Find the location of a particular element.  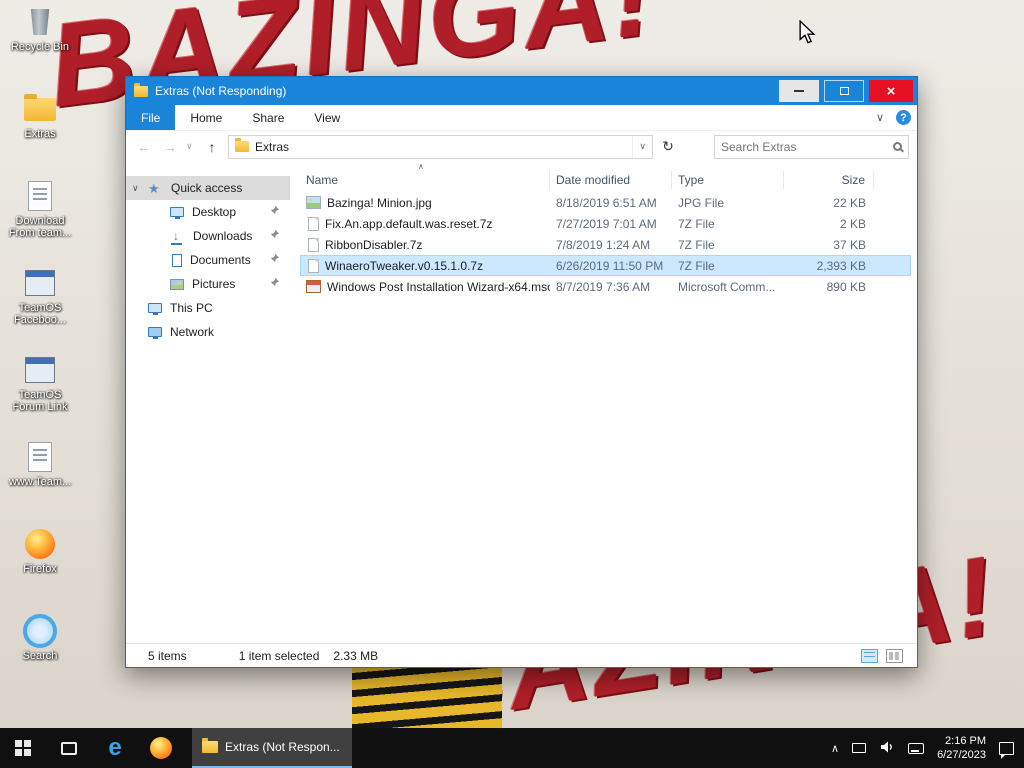

large-icons-view-button is located at coordinates (894, 655).